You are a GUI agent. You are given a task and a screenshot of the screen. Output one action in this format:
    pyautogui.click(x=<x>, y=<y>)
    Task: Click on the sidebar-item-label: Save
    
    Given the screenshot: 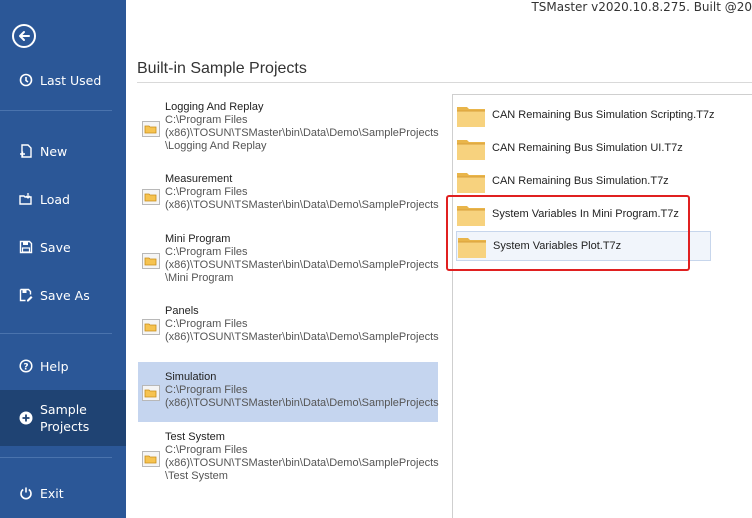 What is the action you would take?
    pyautogui.click(x=55, y=247)
    